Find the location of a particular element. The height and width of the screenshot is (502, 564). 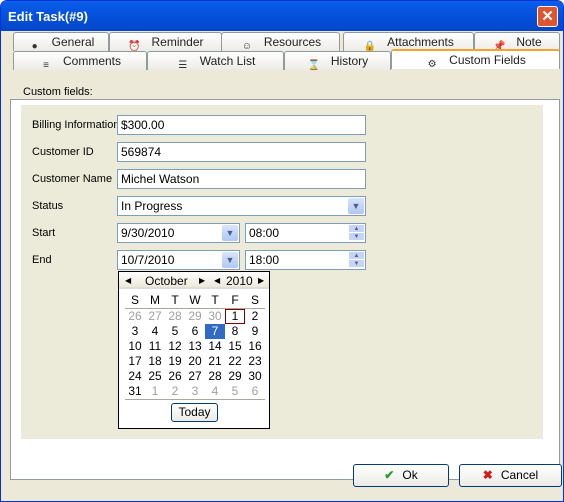

calendar-day: 24 is located at coordinates (135, 376).